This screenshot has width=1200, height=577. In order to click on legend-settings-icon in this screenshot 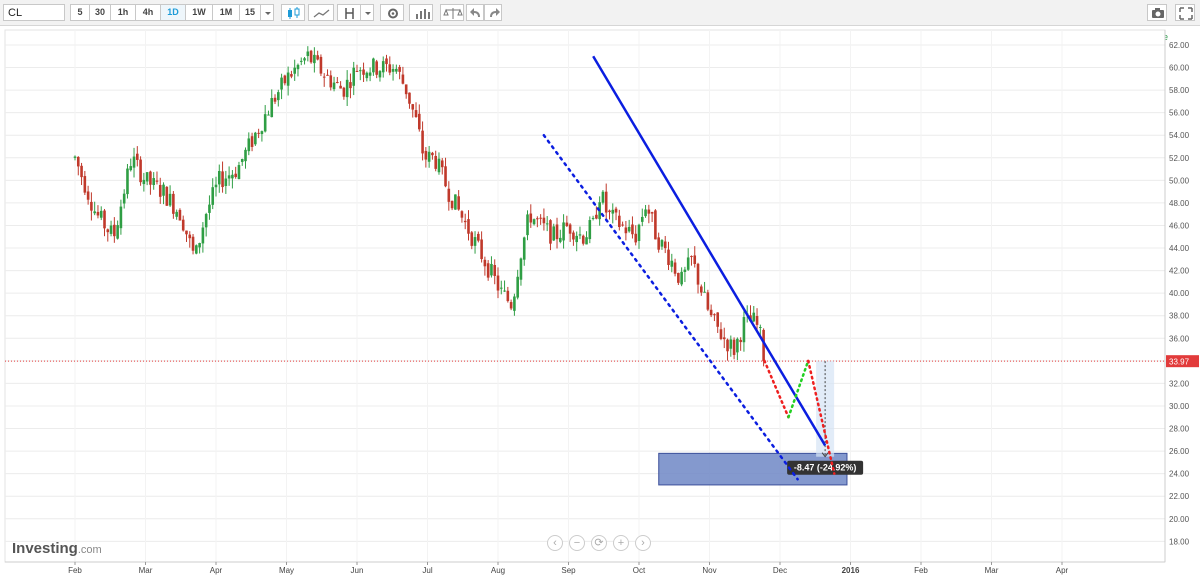, I will do `click(125, 39)`.